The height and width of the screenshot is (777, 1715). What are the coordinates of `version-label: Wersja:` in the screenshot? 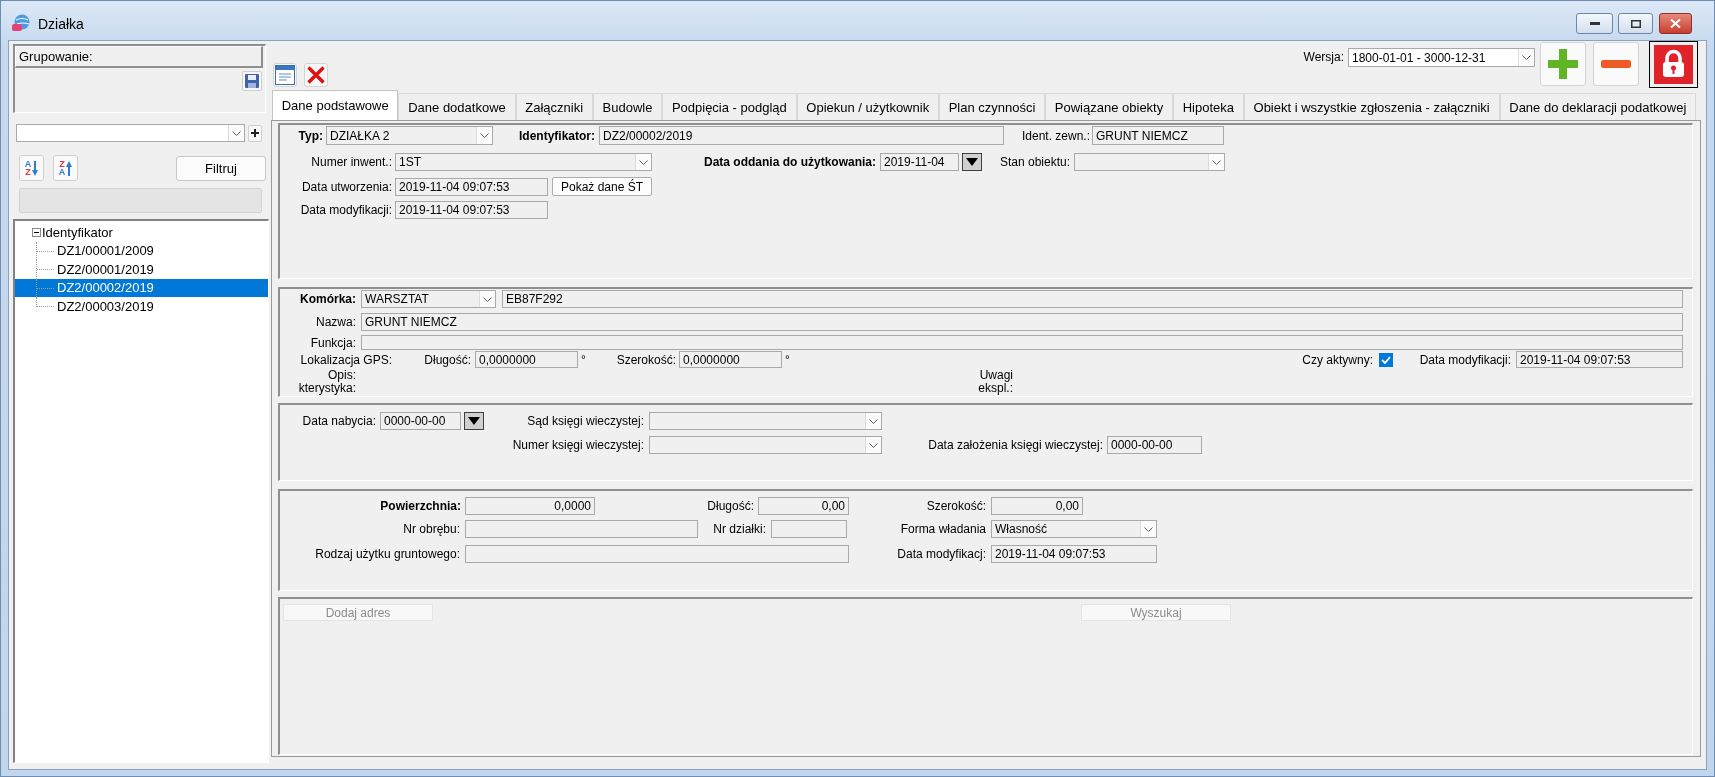 It's located at (1323, 57).